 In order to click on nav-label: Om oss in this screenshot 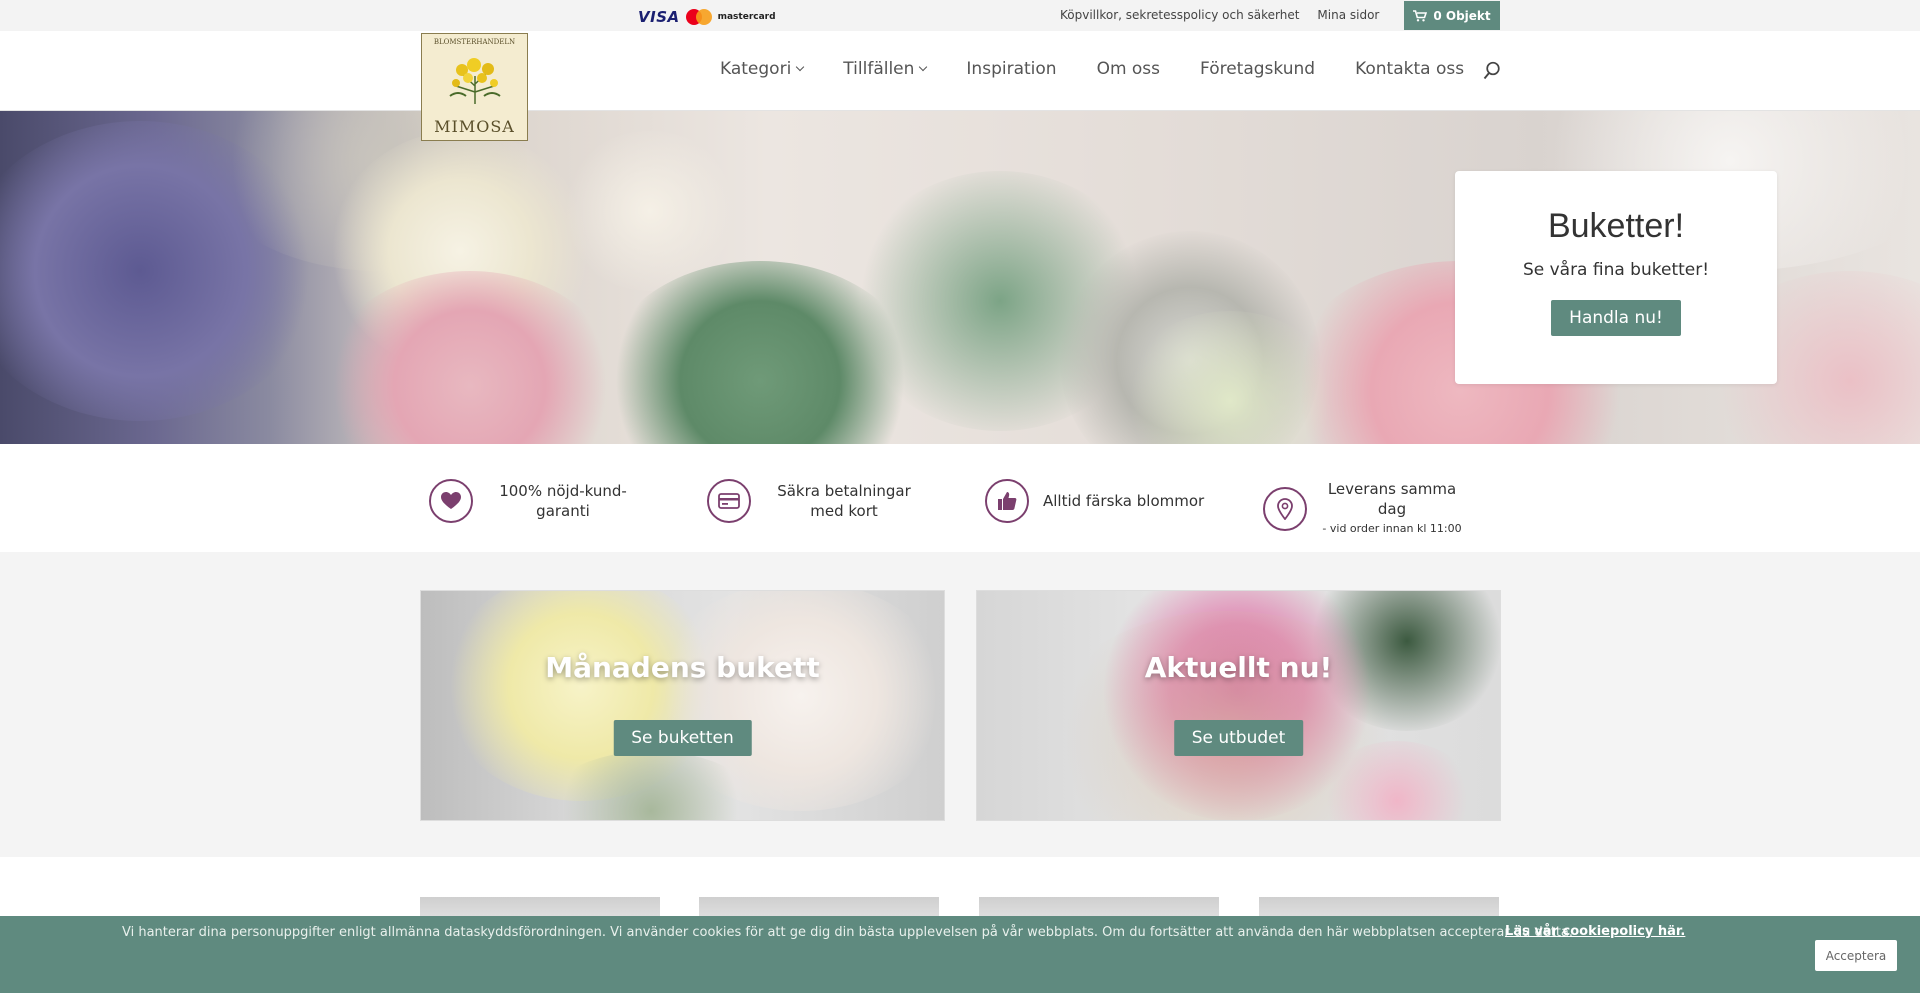, I will do `click(1128, 69)`.